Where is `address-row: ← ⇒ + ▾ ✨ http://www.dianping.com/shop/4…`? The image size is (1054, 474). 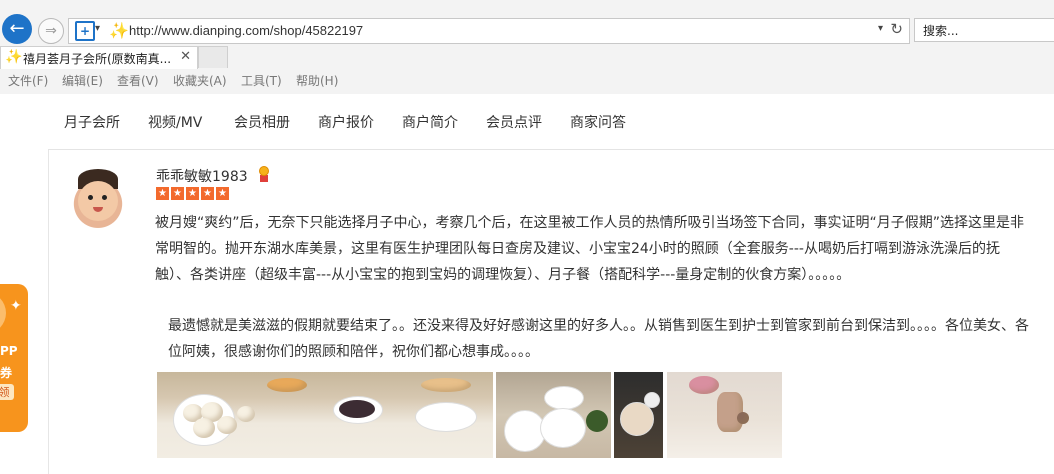
address-row: ← ⇒ + ▾ ✨ http://www.dianping.com/shop/4… is located at coordinates (527, 30).